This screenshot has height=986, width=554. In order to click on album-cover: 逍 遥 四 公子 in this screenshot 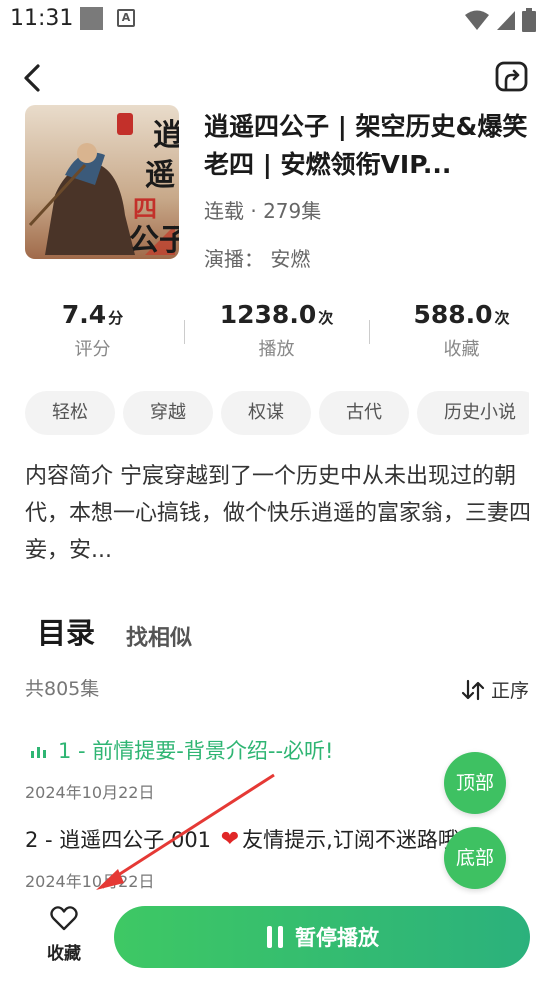, I will do `click(102, 182)`.